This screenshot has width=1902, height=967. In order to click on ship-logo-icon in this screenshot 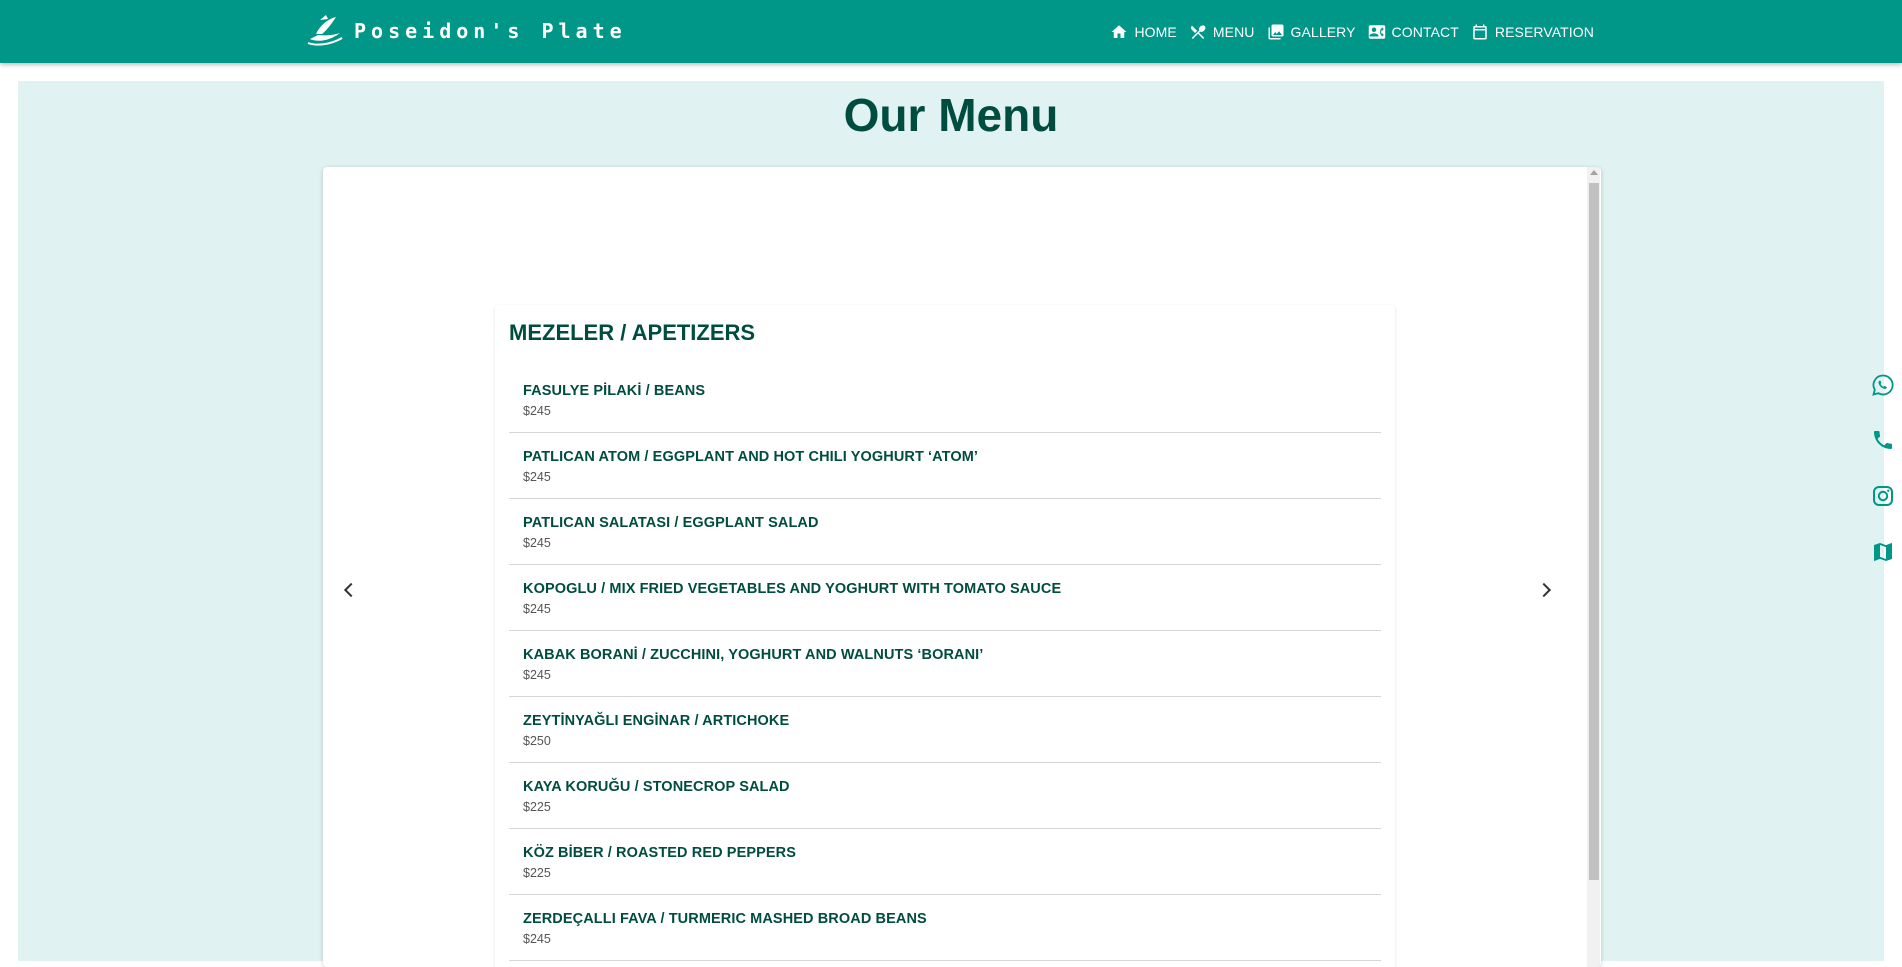, I will do `click(325, 31)`.